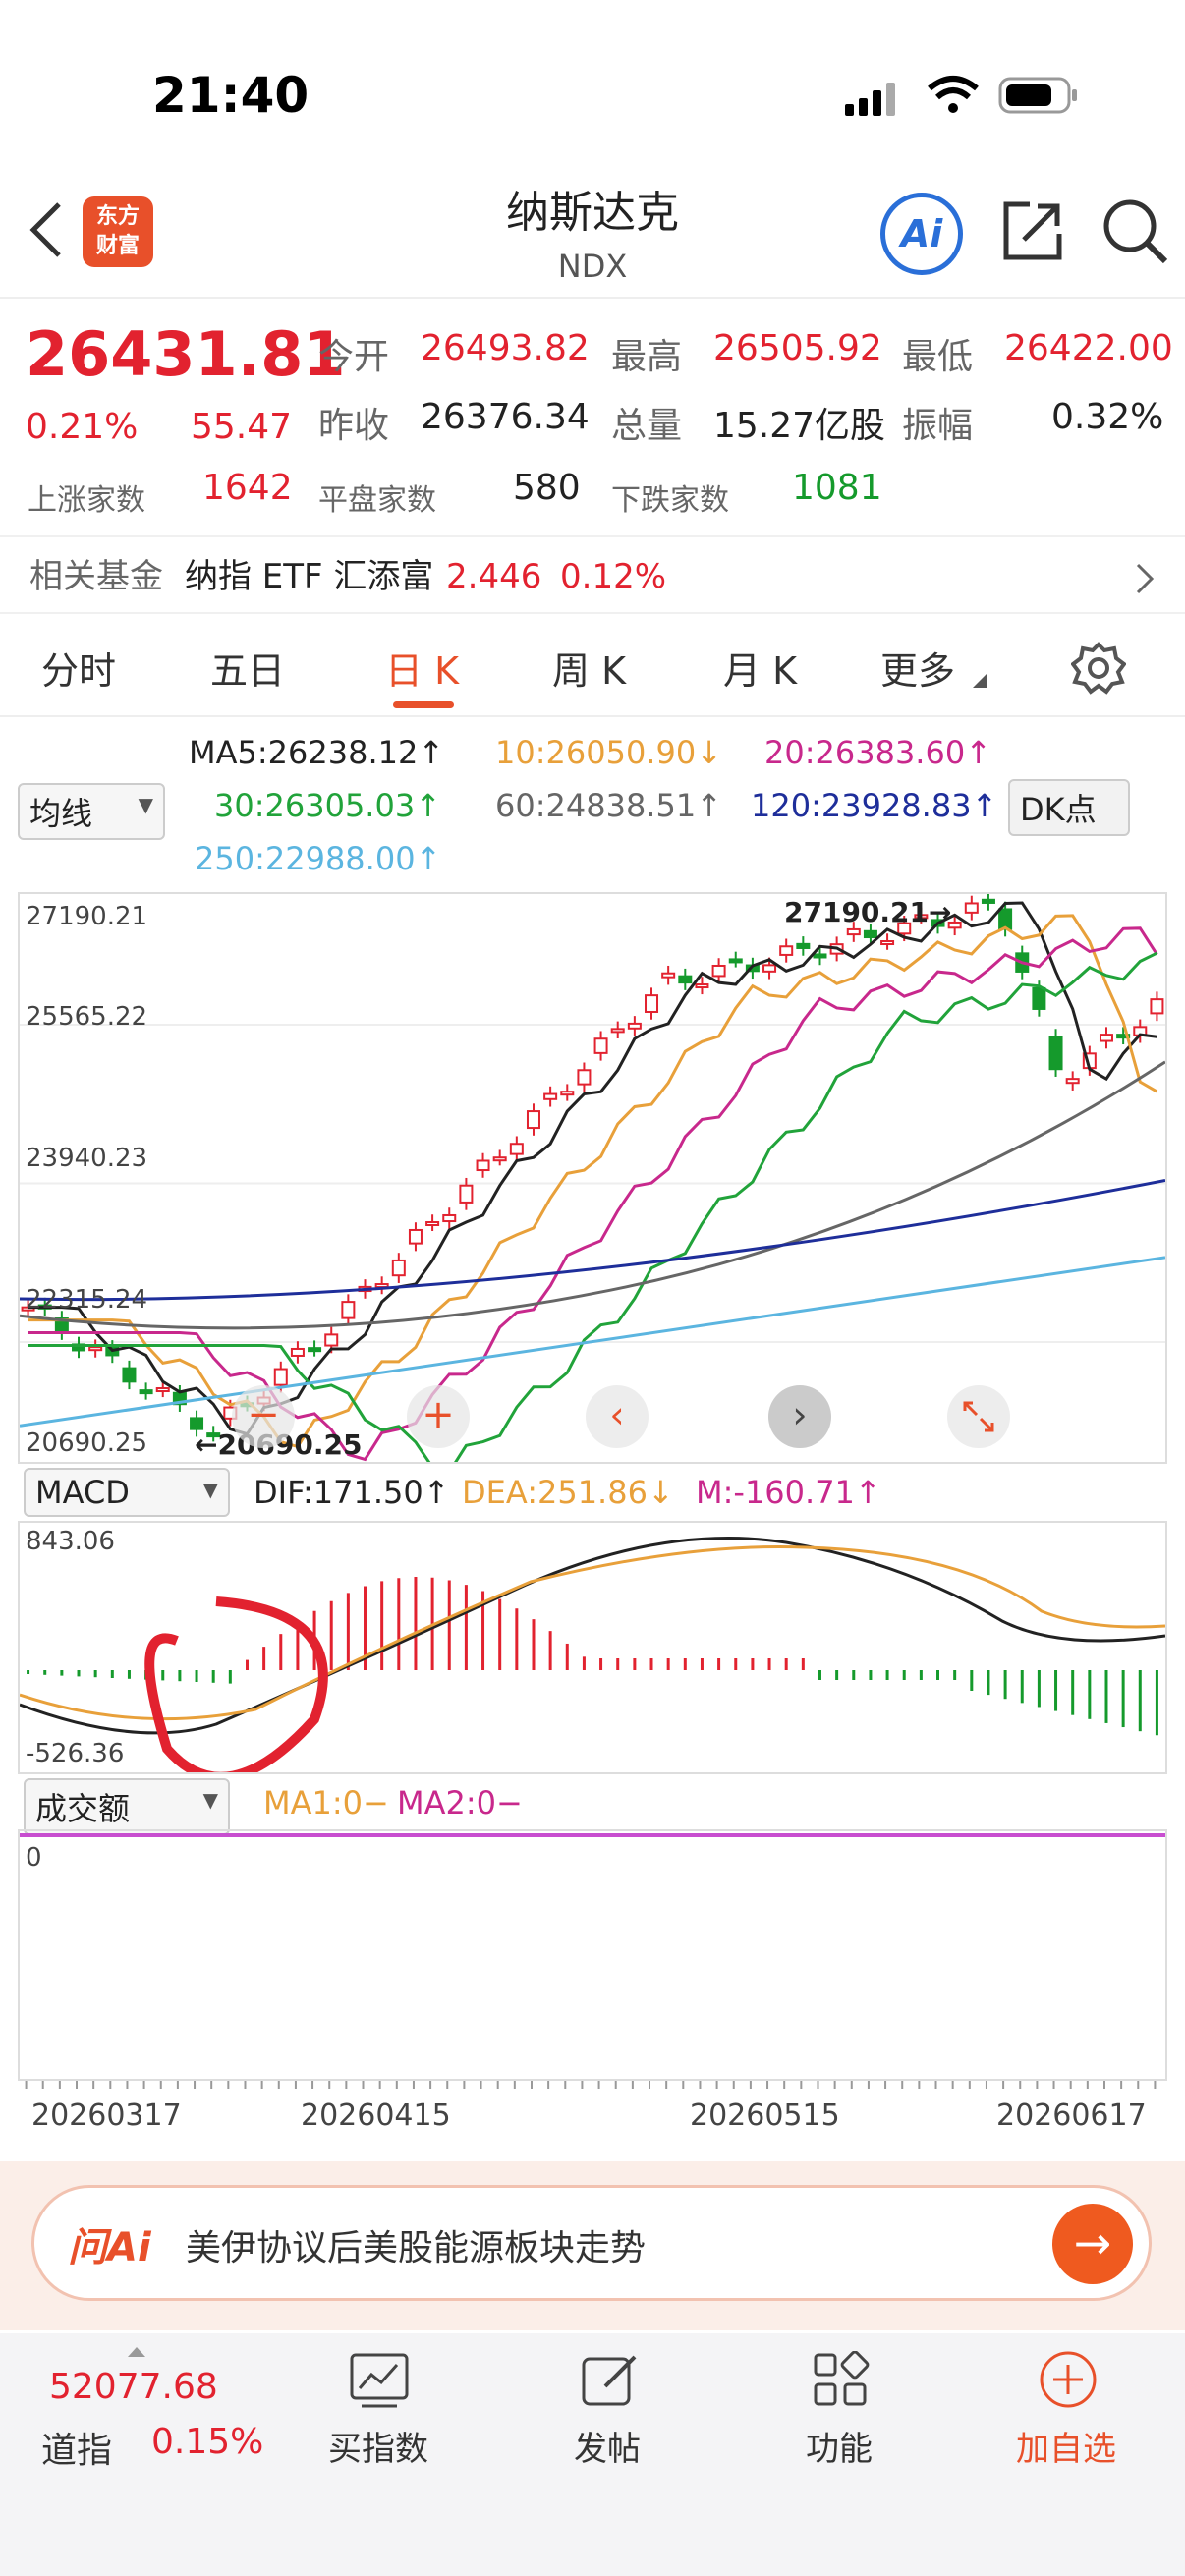 This screenshot has width=1185, height=2576. I want to click on zoom-out-button: −, so click(263, 1416).